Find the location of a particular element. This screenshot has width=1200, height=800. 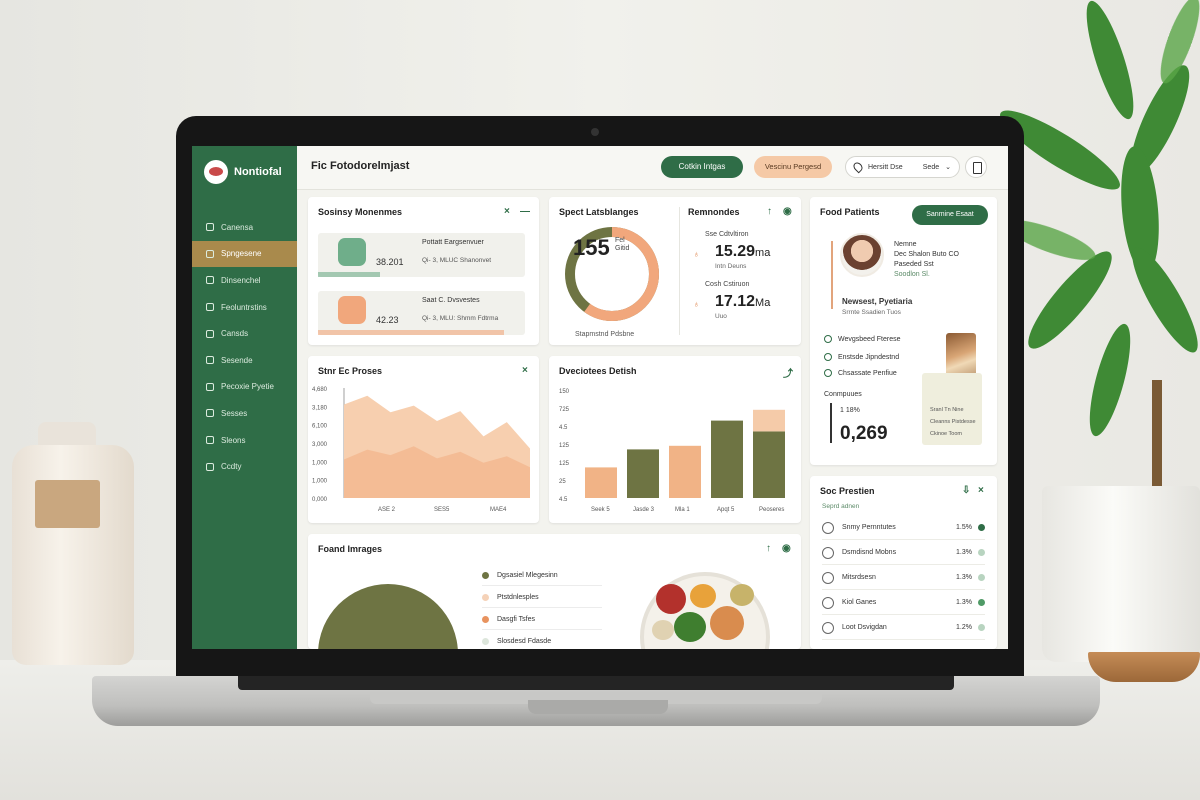

location-search: Hersitt Dse Sede ⌄ is located at coordinates (902, 167).